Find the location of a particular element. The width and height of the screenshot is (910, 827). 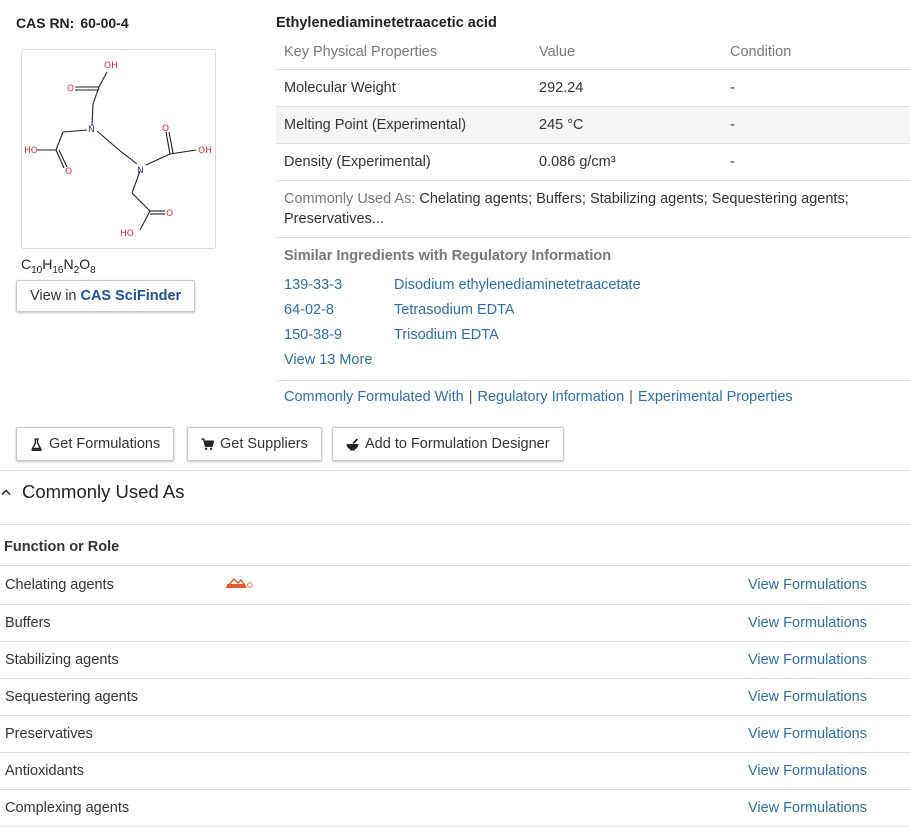

similar-cas-link: 64-02-8 is located at coordinates (339, 310).